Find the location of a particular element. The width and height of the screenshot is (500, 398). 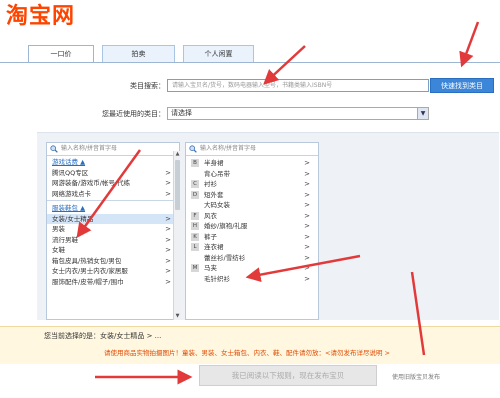

list-item: 毛针织衫 > is located at coordinates (252, 279).